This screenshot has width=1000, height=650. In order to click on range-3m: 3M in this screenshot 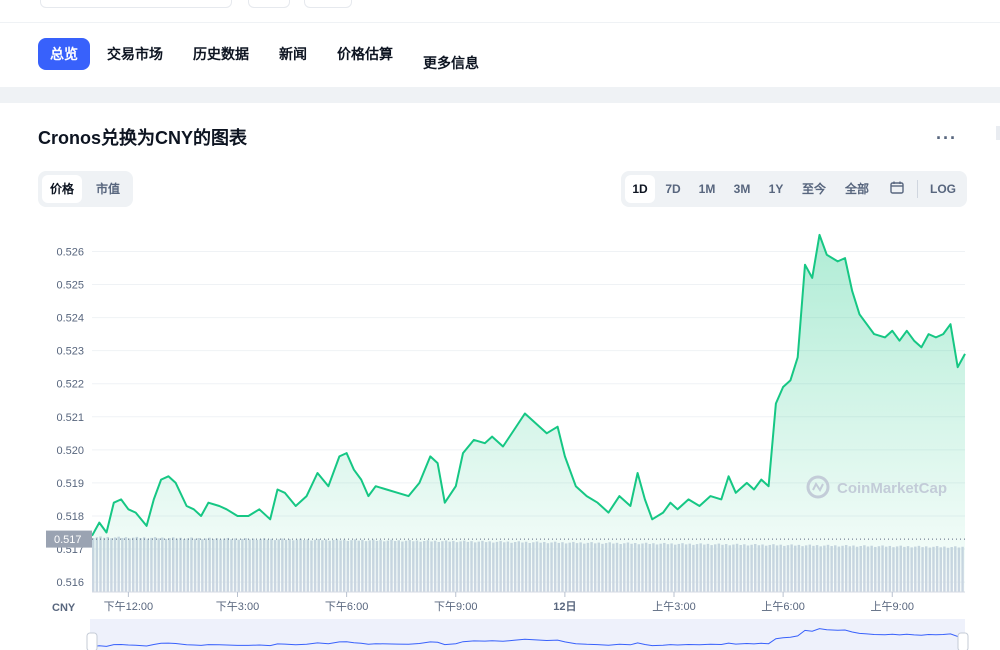, I will do `click(742, 189)`.